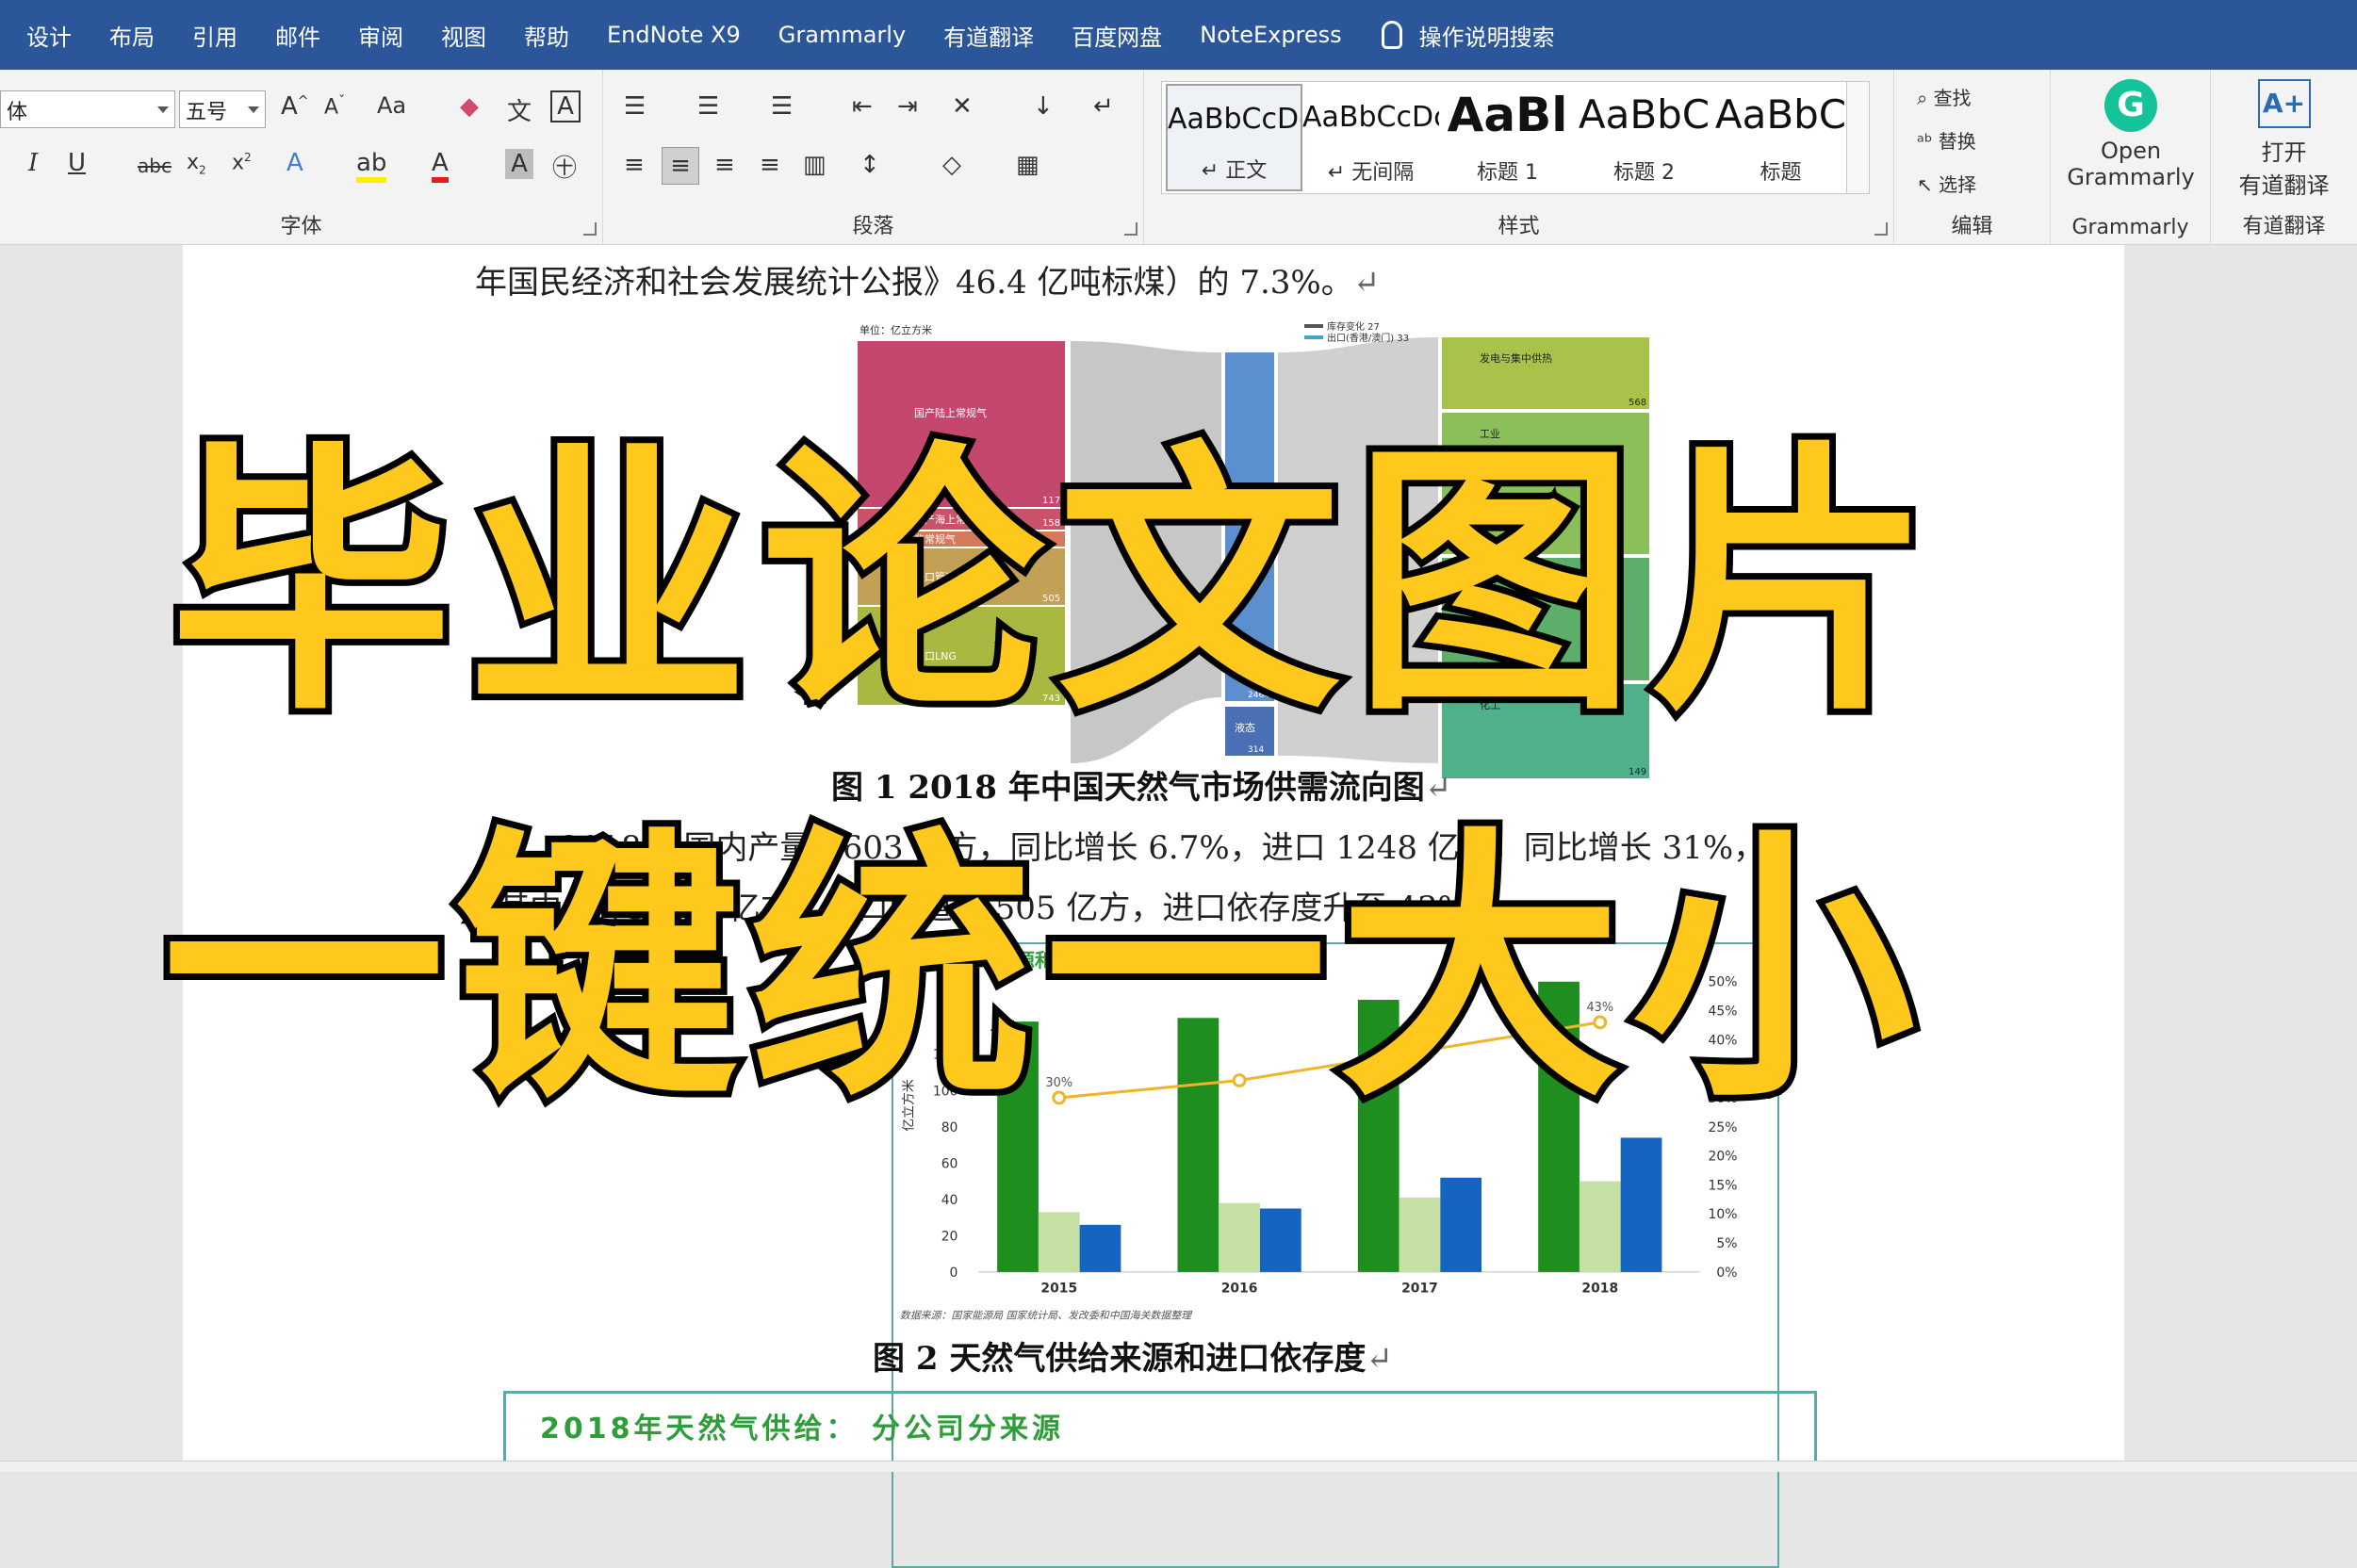 Image resolution: width=2357 pixels, height=1568 pixels. I want to click on subscript-button: x2, so click(196, 163).